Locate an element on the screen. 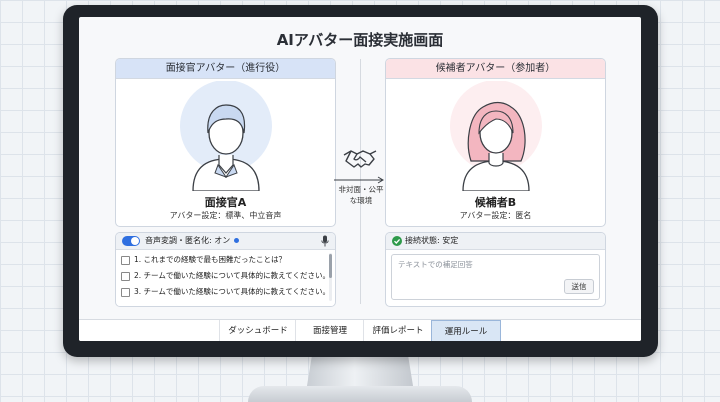  candidate-panel-header: 候補者アバター（参加者） is located at coordinates (495, 69).